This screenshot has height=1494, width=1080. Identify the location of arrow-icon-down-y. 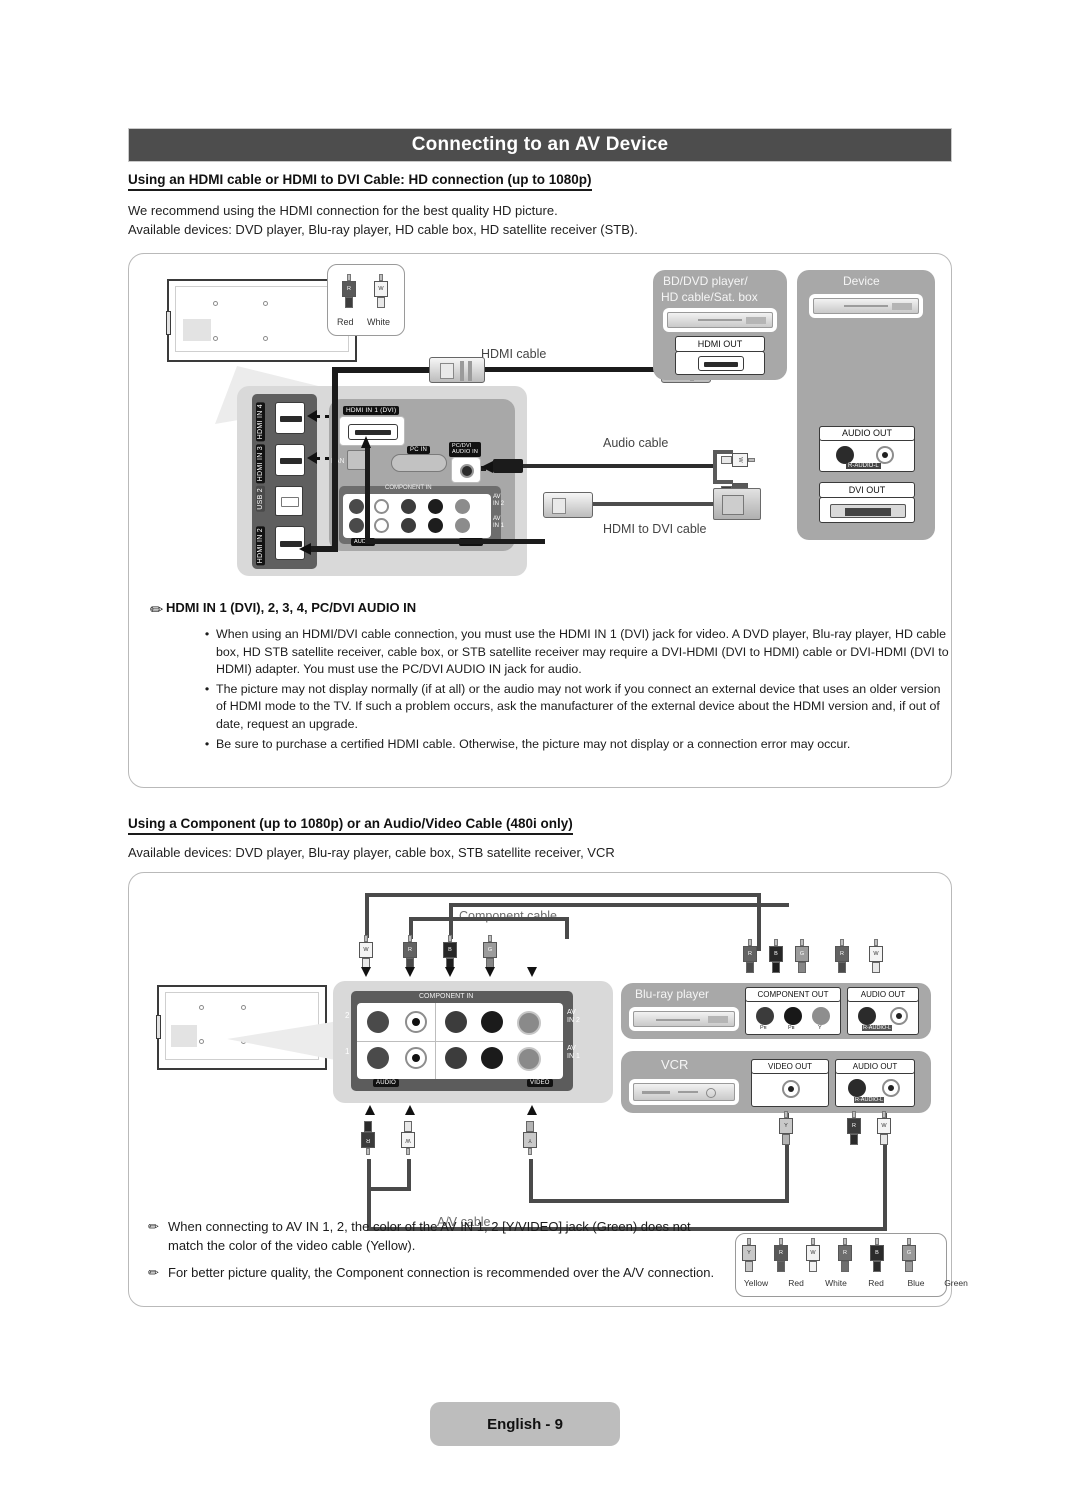
(532, 972).